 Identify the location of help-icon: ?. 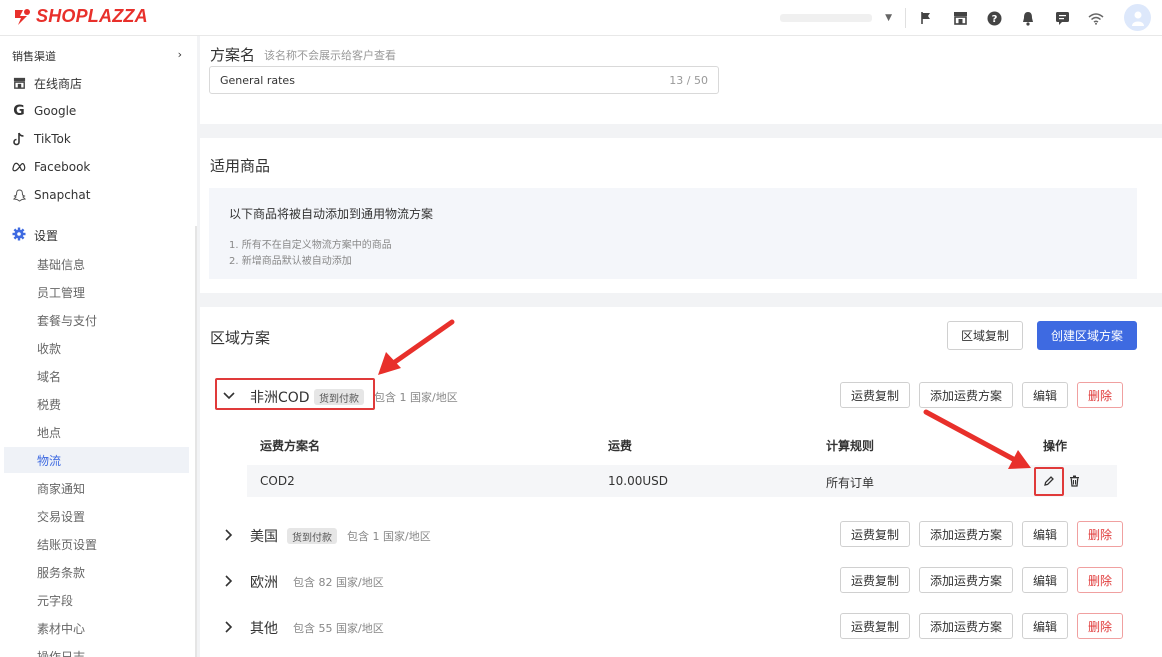
(994, 18).